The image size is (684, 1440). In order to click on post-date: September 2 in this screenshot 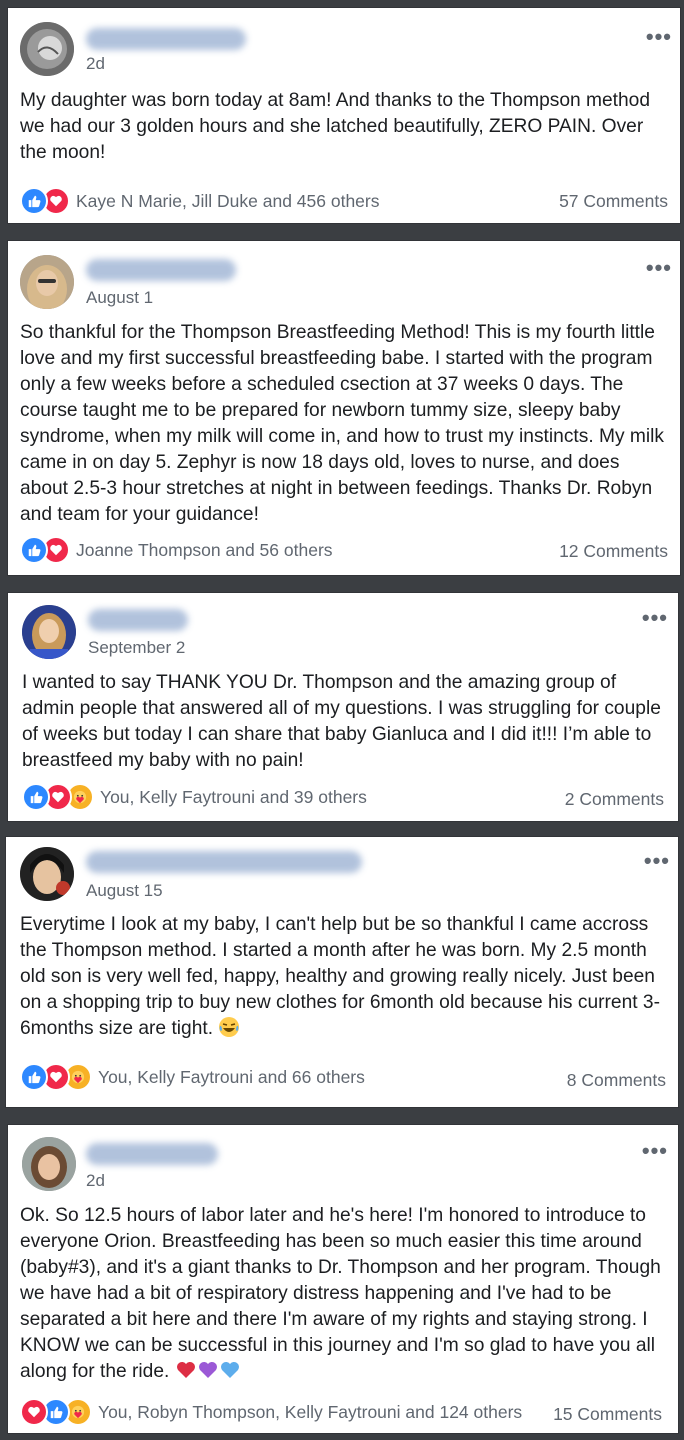, I will do `click(136, 648)`.